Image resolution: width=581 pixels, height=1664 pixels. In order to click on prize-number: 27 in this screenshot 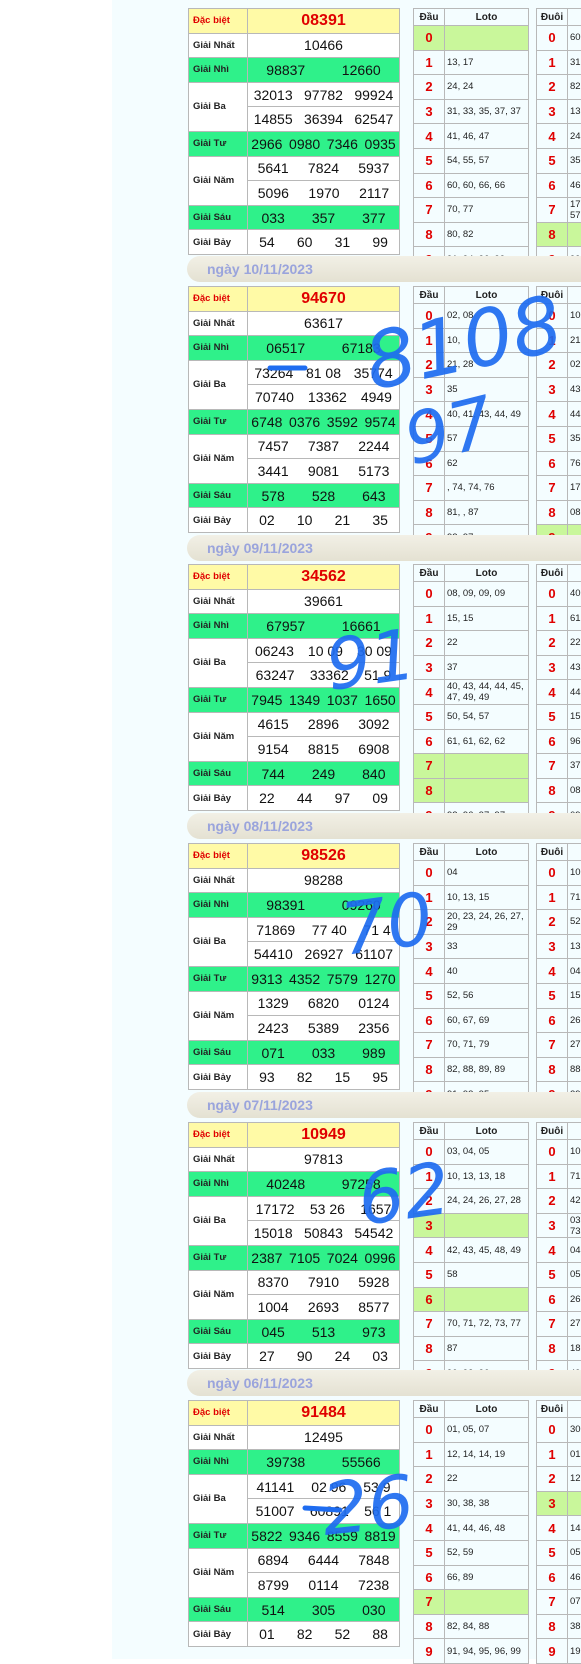, I will do `click(267, 1356)`.